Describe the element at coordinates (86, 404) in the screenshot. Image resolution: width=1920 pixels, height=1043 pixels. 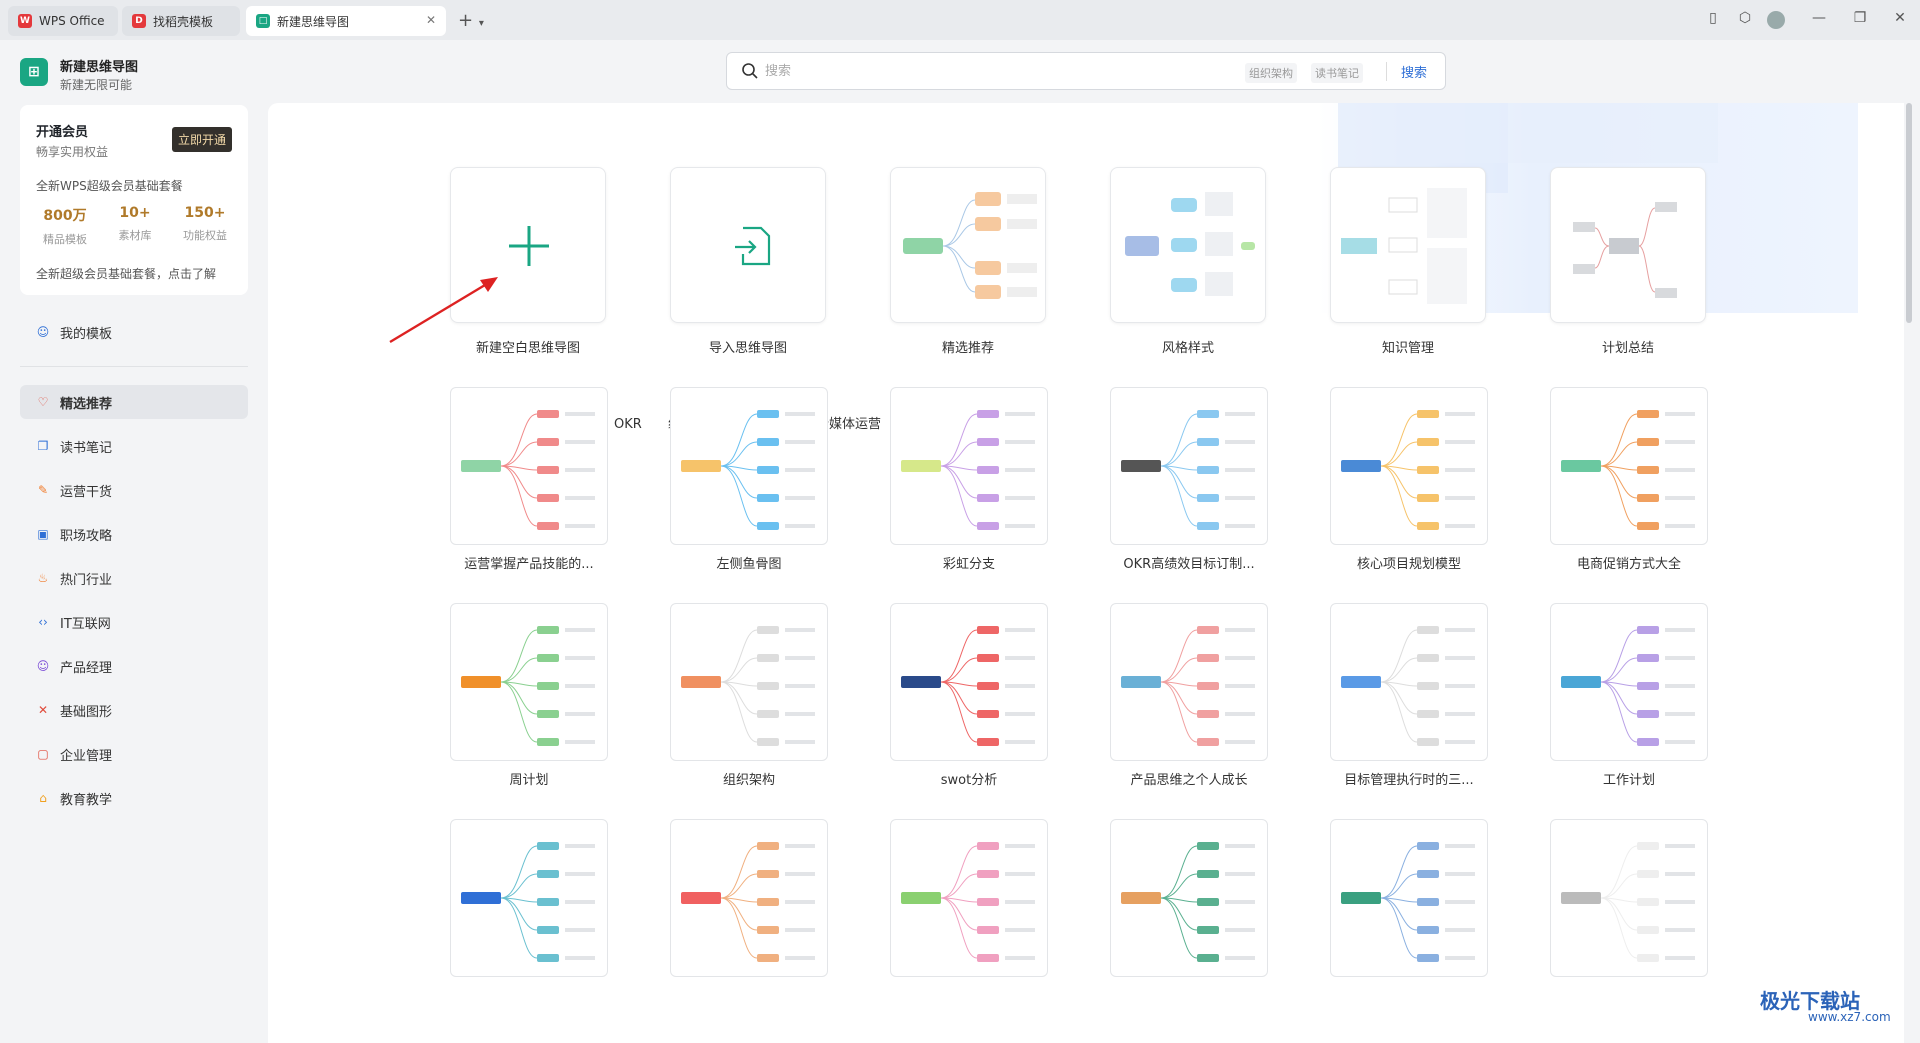
I see `nav-label: 精选推荐` at that location.